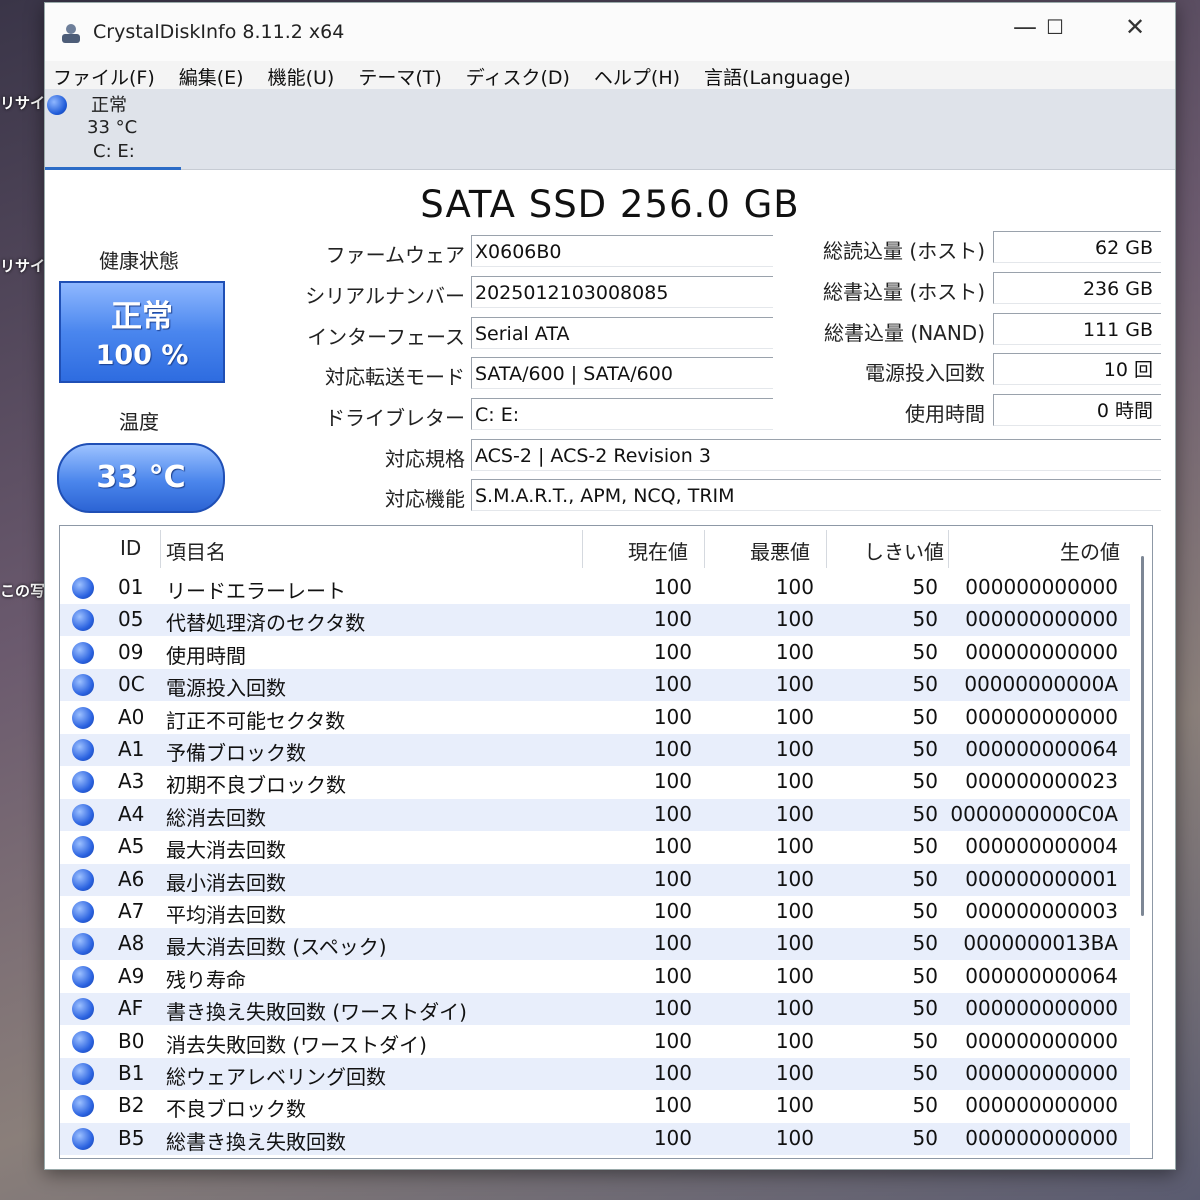 This screenshot has width=1200, height=1200. What do you see at coordinates (658, 550) in the screenshot?
I see `column-header-current: 現在値` at bounding box center [658, 550].